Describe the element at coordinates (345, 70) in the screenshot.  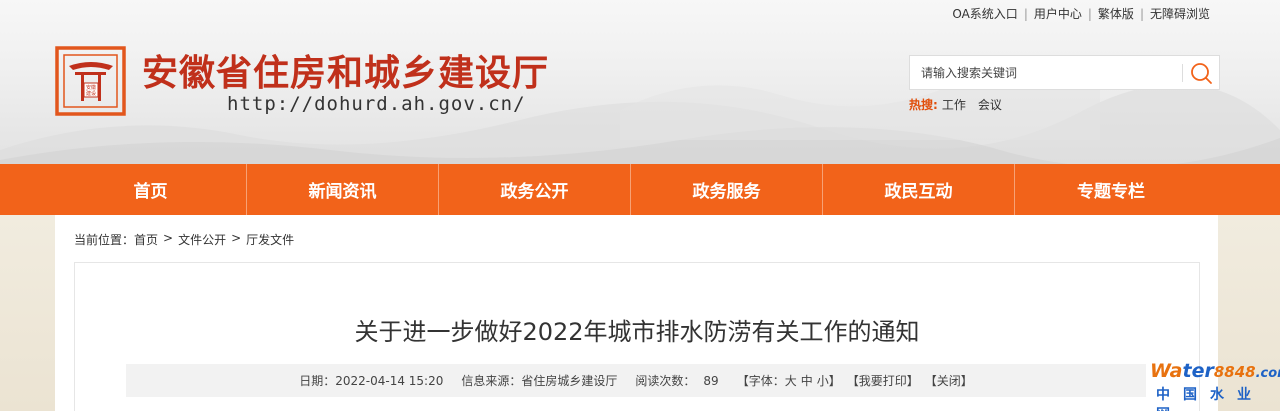
I see `site-title: 安徽省住房和城乡建设厅` at that location.